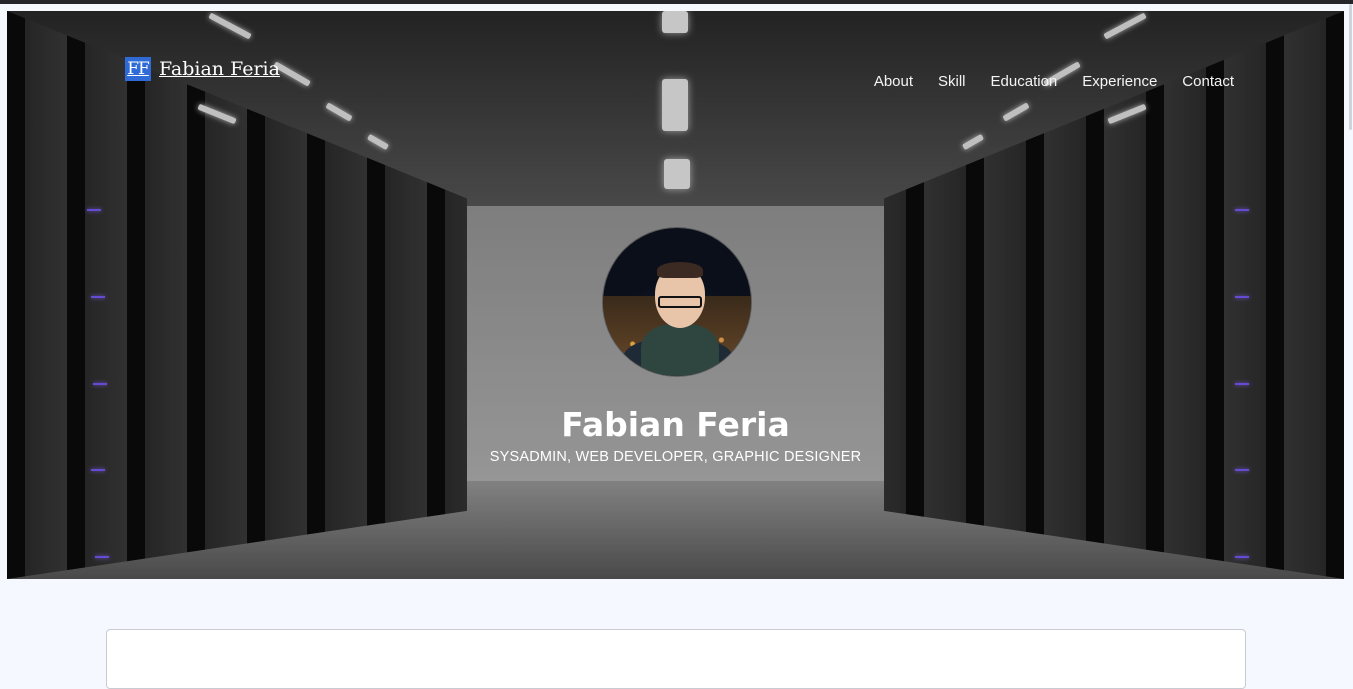 Image resolution: width=1353 pixels, height=689 pixels. I want to click on nav-item-about: About, so click(893, 81).